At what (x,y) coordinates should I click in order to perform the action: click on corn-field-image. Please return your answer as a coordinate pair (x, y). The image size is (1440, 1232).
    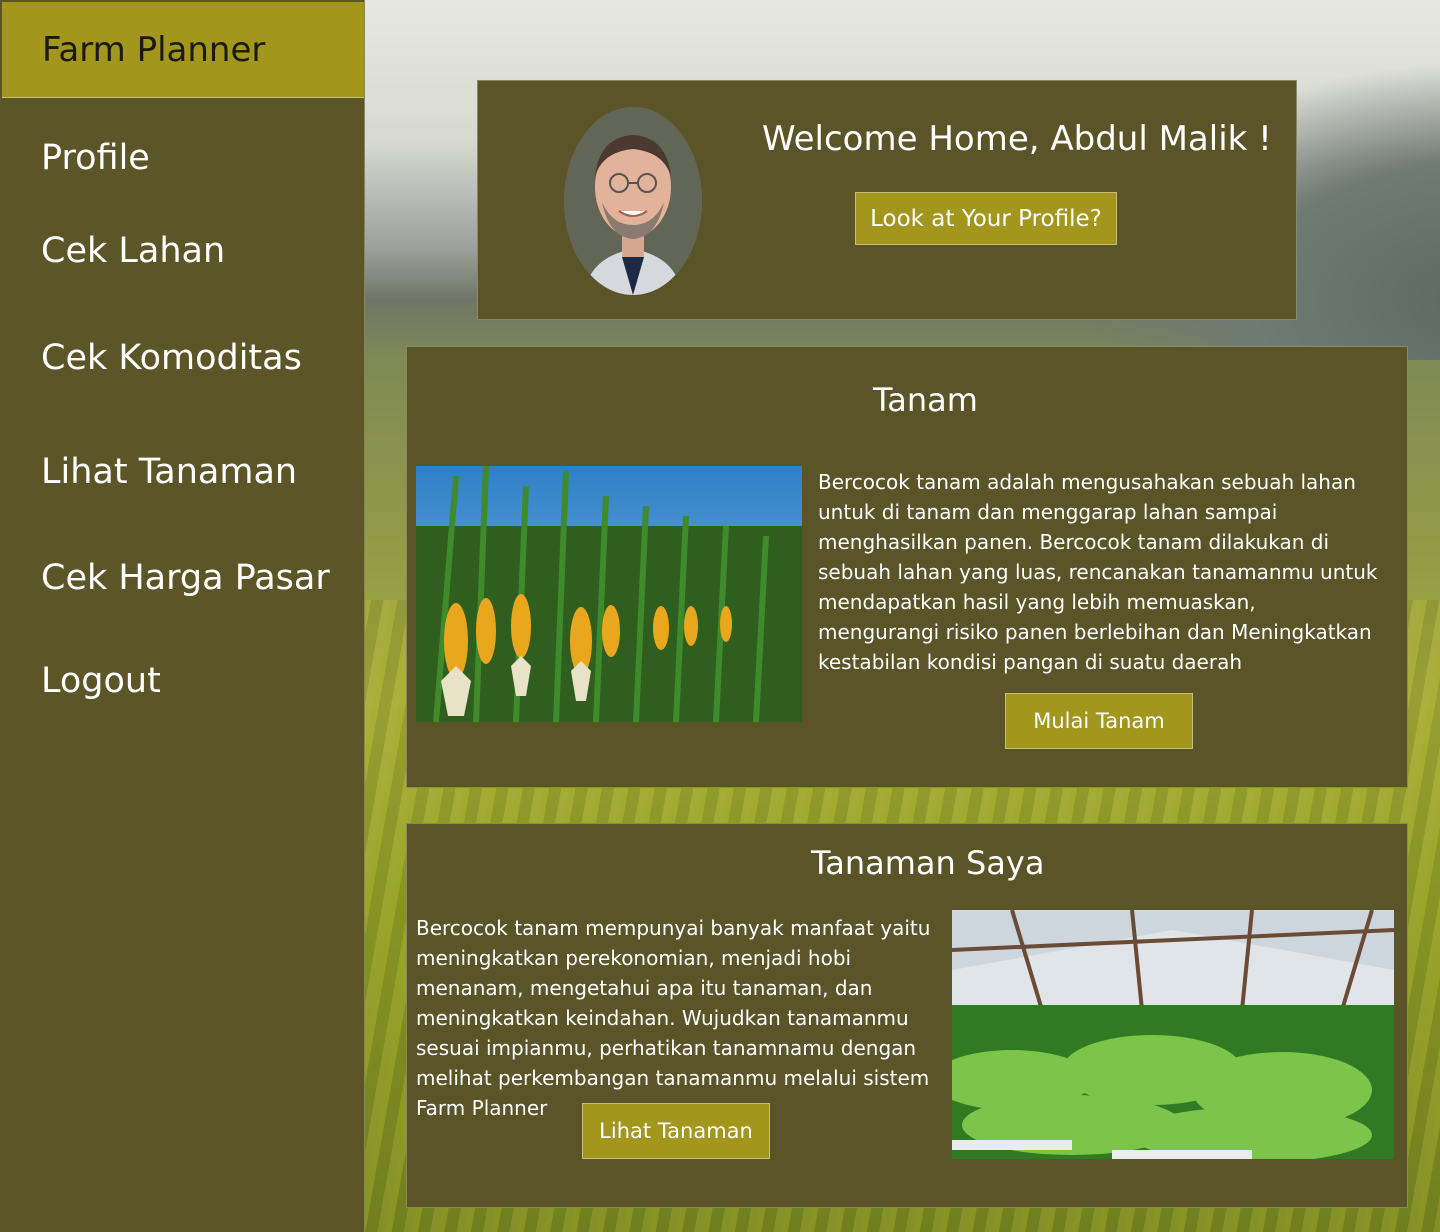
    Looking at the image, I should click on (609, 594).